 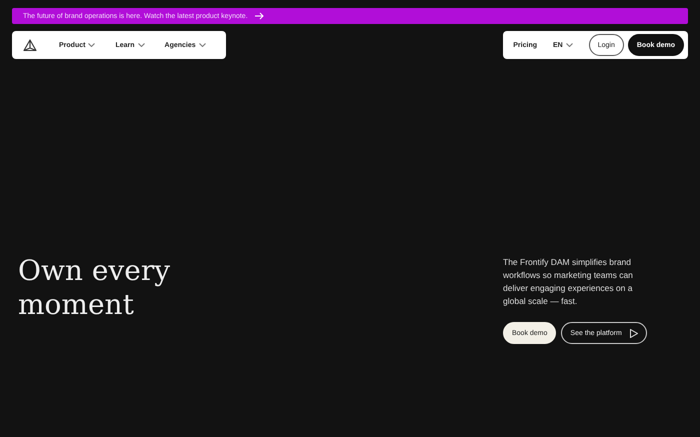 I want to click on hero-heading: Own every moment, so click(x=95, y=288).